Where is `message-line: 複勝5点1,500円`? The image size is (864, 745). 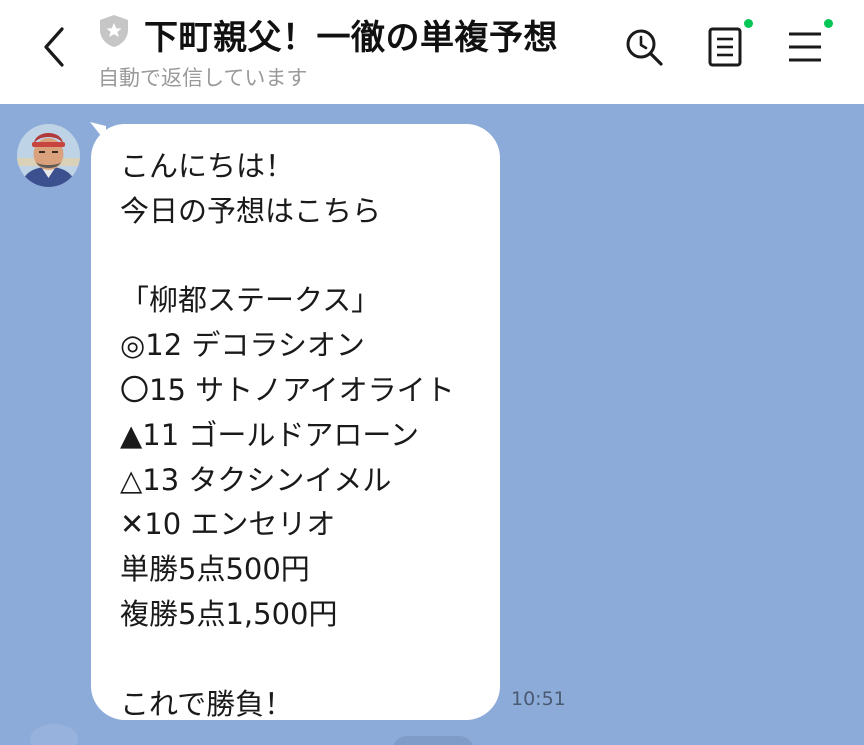
message-line: 複勝5点1,500円 is located at coordinates (229, 613).